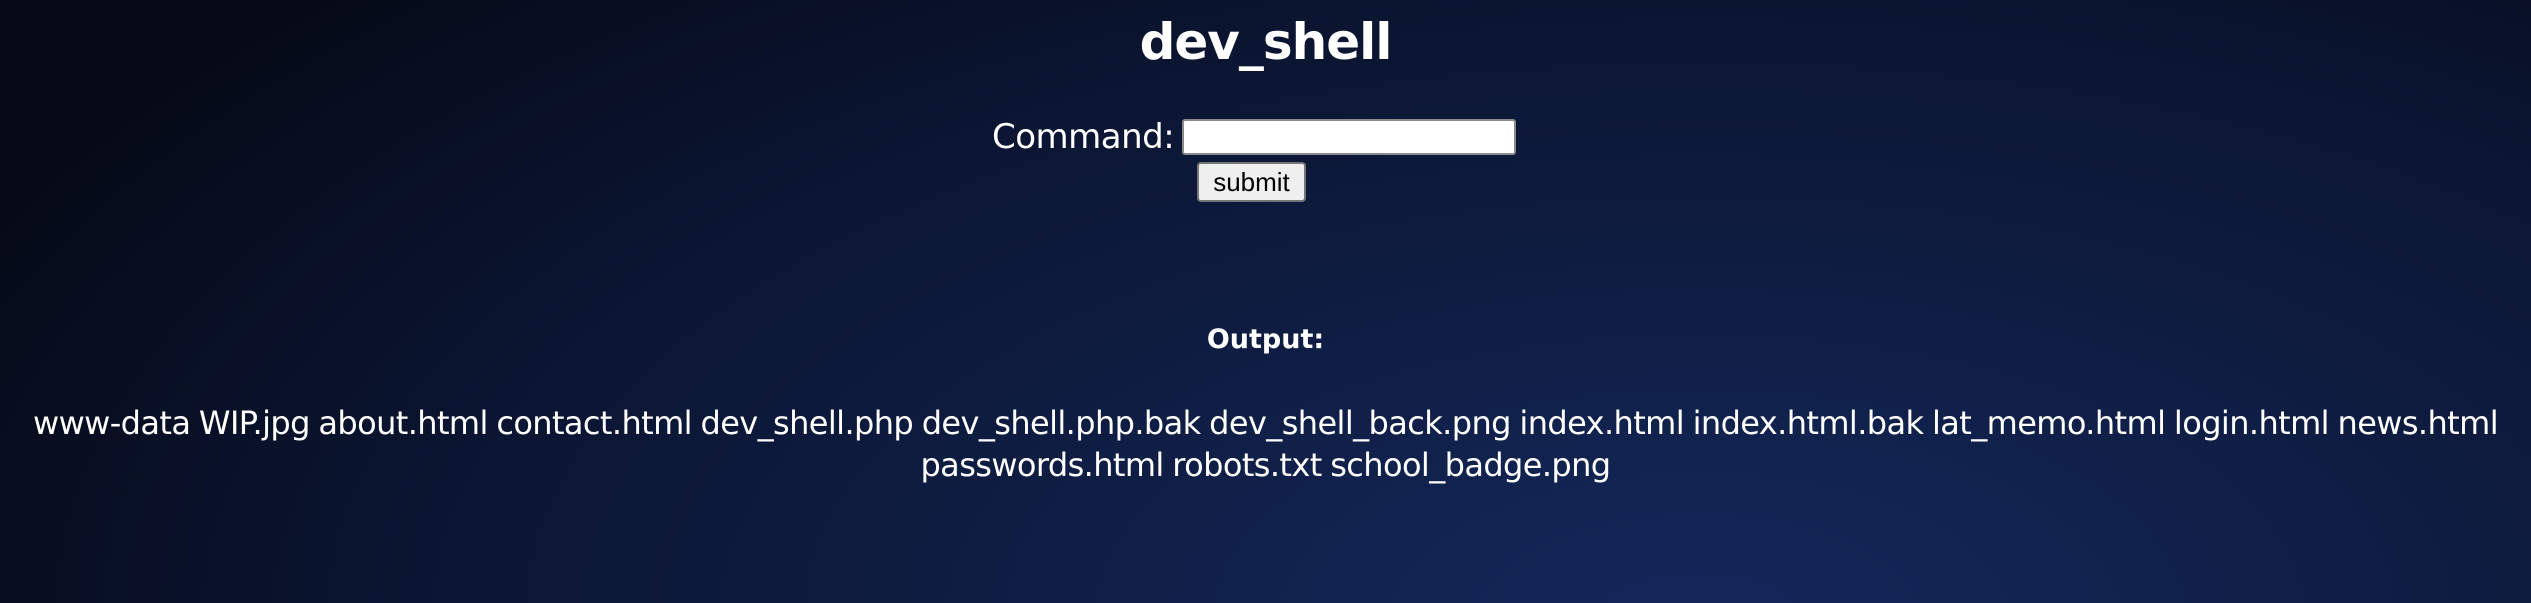 The width and height of the screenshot is (2531, 603). I want to click on command-input, so click(1349, 137).